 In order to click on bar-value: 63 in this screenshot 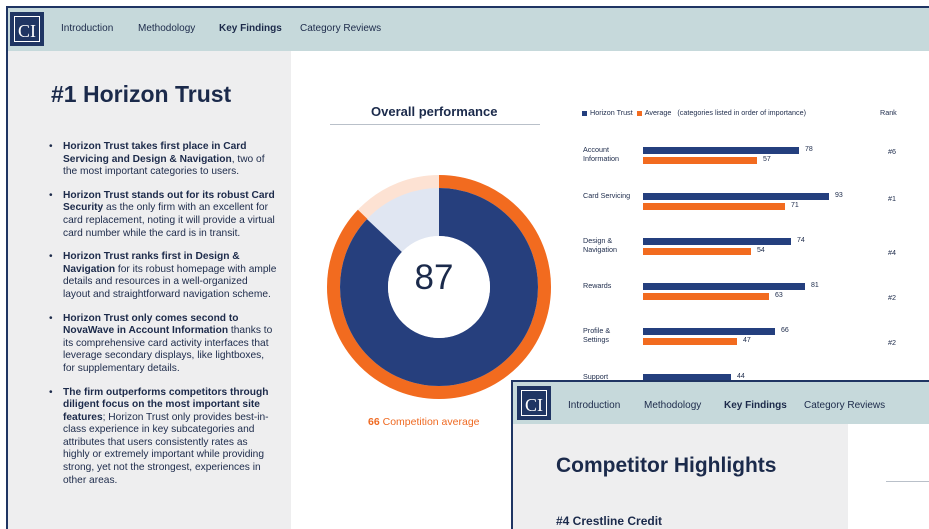, I will do `click(779, 295)`.